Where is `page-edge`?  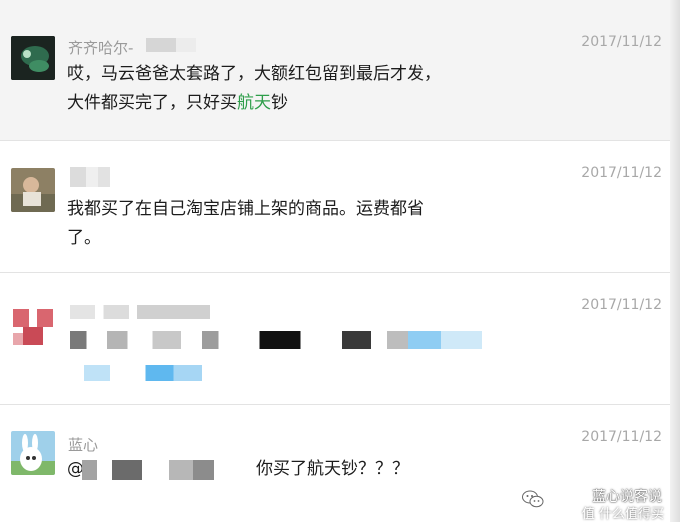 page-edge is located at coordinates (675, 261).